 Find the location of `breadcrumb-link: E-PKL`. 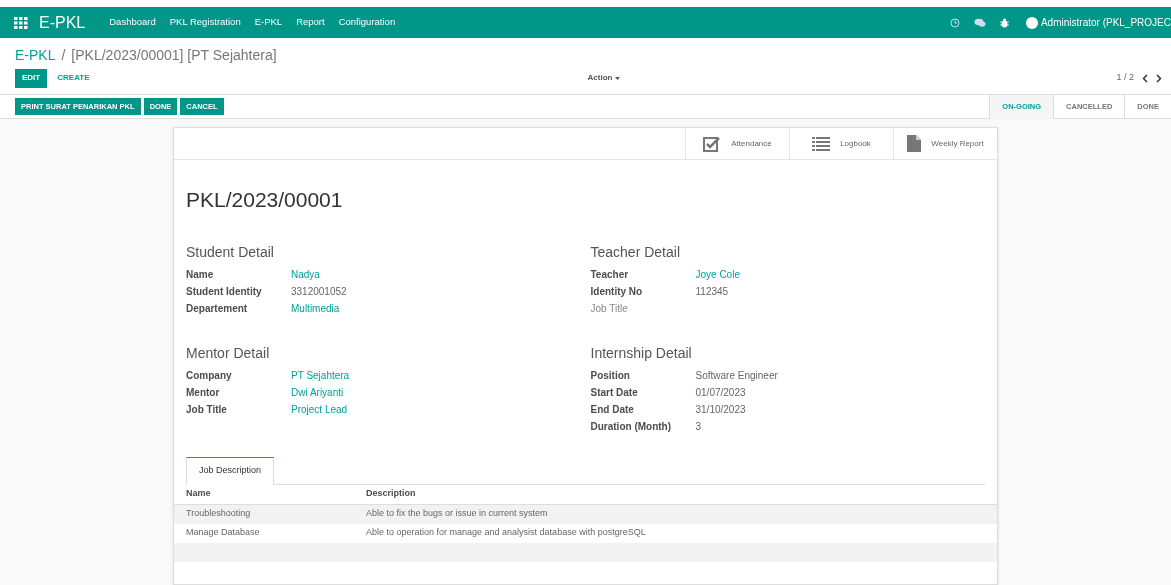

breadcrumb-link: E-PKL is located at coordinates (35, 55).